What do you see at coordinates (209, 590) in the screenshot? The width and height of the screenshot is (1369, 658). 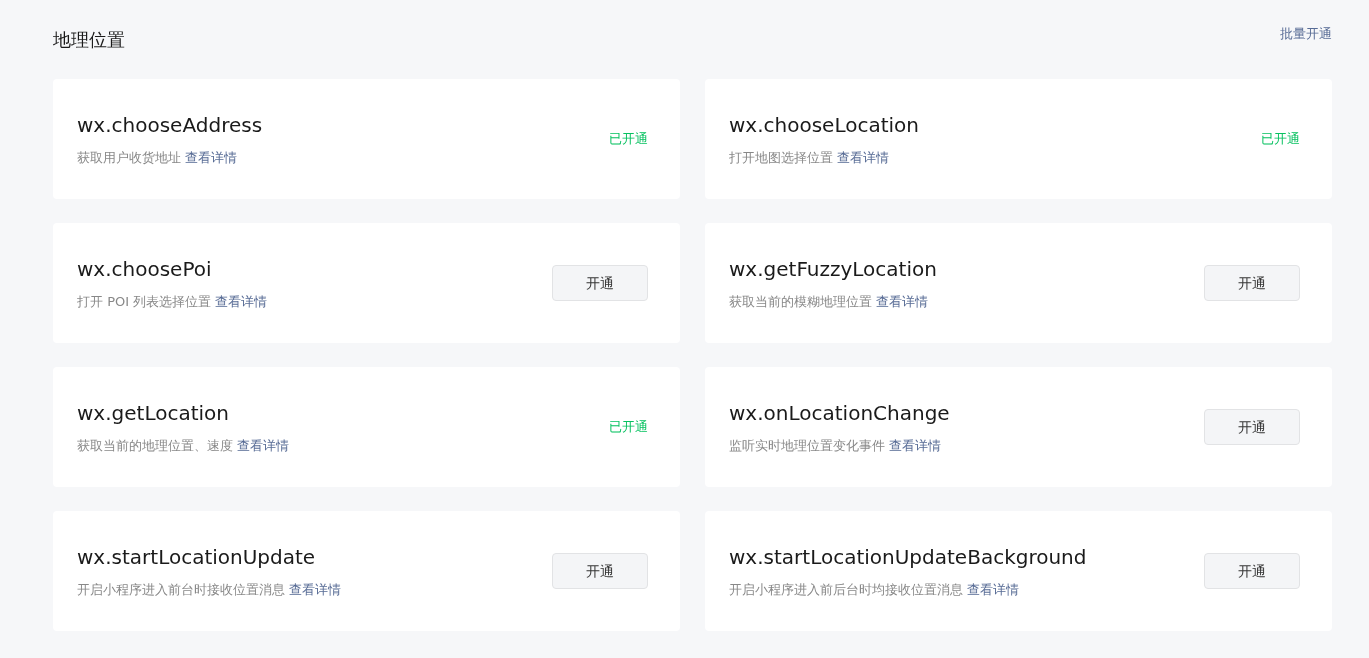 I see `api-description: 开启小程序进入前台时接收位置消息 查看详情` at bounding box center [209, 590].